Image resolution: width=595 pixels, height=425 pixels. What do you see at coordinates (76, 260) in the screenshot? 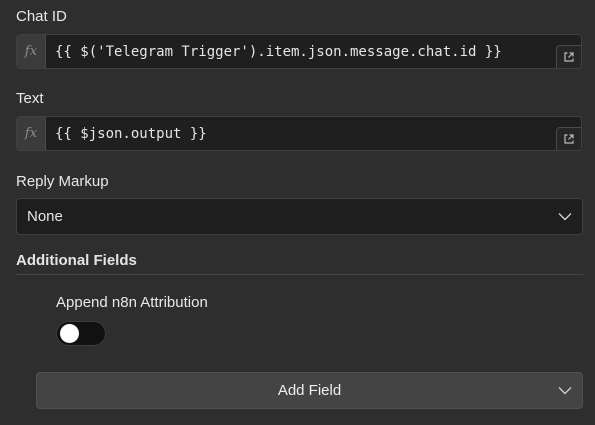
I see `additional-fields-heading: Additional Fields` at bounding box center [76, 260].